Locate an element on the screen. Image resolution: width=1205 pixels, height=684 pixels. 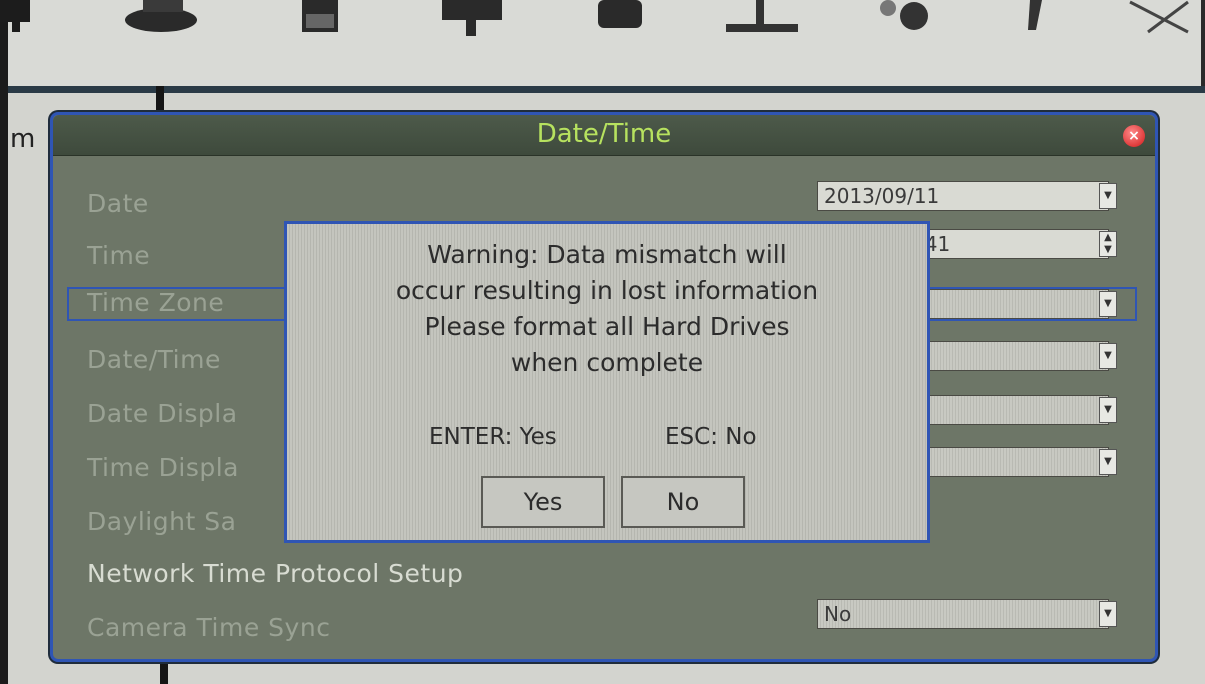
tool-icon is located at coordinates (1035, 20).